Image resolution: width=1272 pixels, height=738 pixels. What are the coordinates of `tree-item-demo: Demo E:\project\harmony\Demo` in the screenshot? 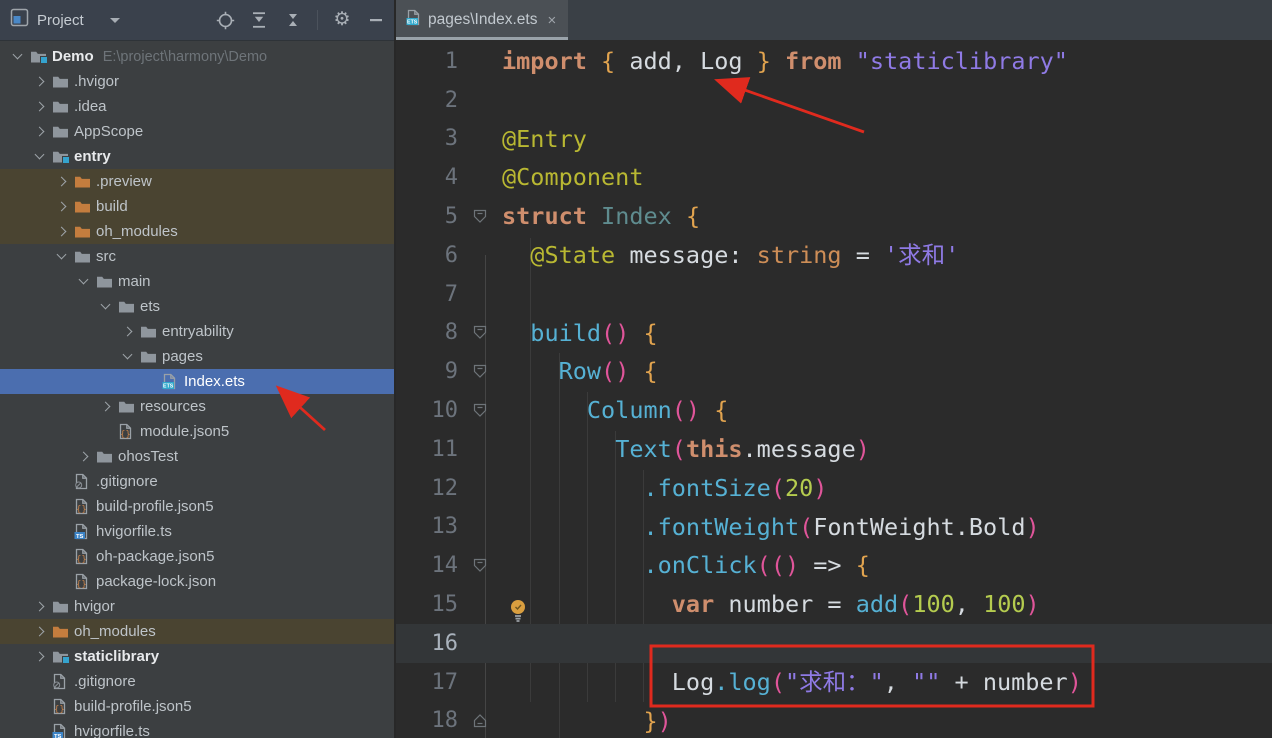 It's located at (197, 56).